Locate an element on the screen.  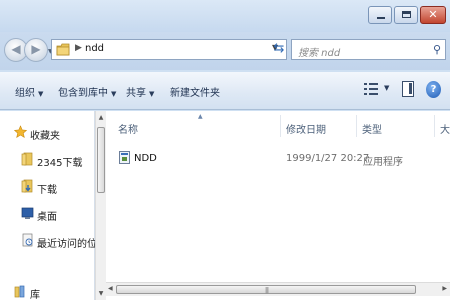
nav-item-favorites: 收藏夹 is located at coordinates (47, 133).